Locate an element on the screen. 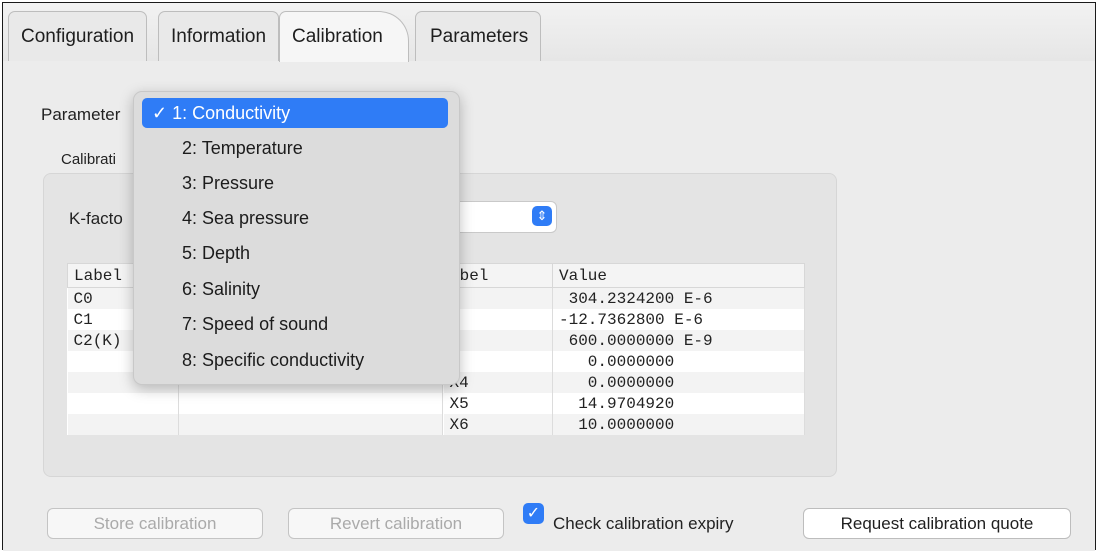  tab-information: Information is located at coordinates (219, 36).